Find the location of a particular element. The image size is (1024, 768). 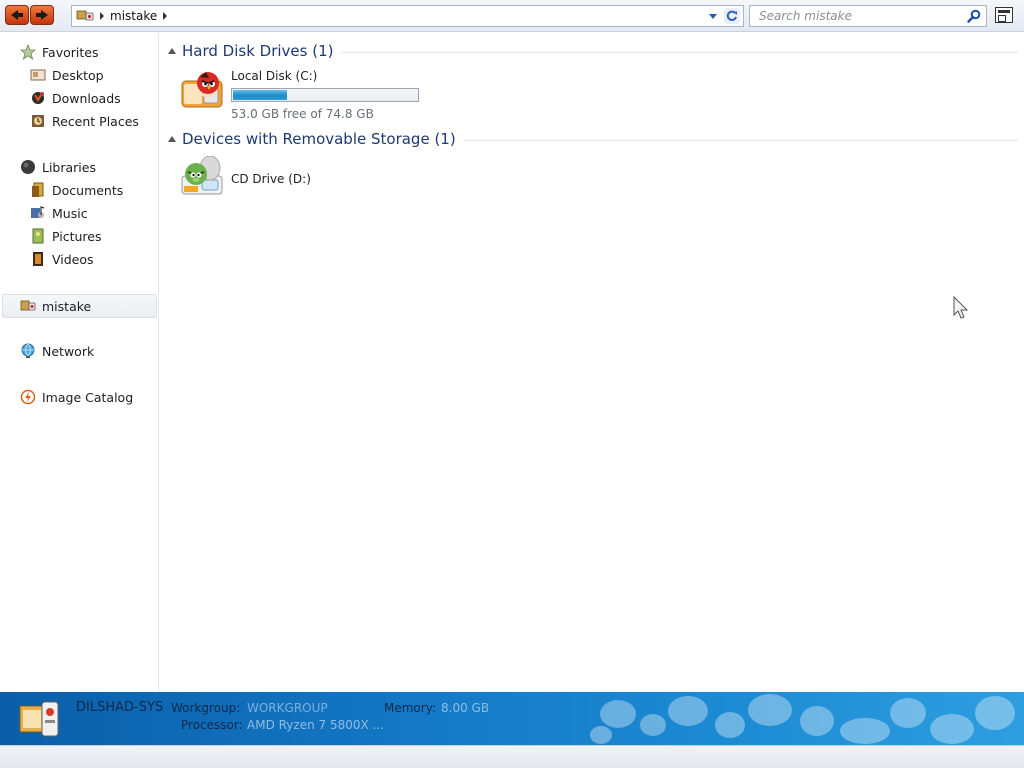

forward-arrow-icon is located at coordinates (42, 15).